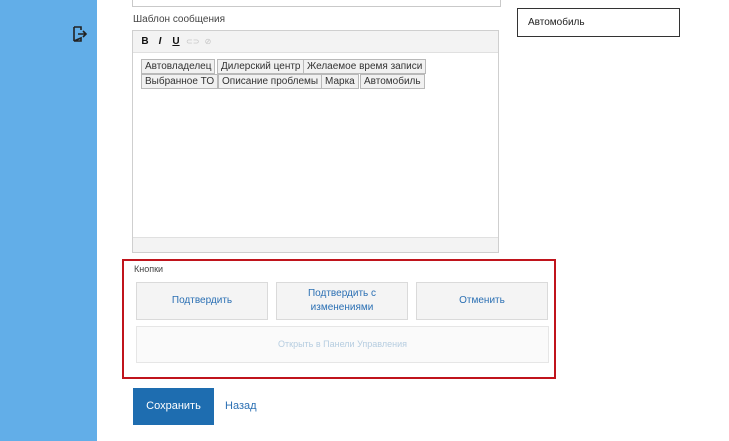 This screenshot has height=441, width=729. I want to click on bold-icon: B, so click(145, 42).